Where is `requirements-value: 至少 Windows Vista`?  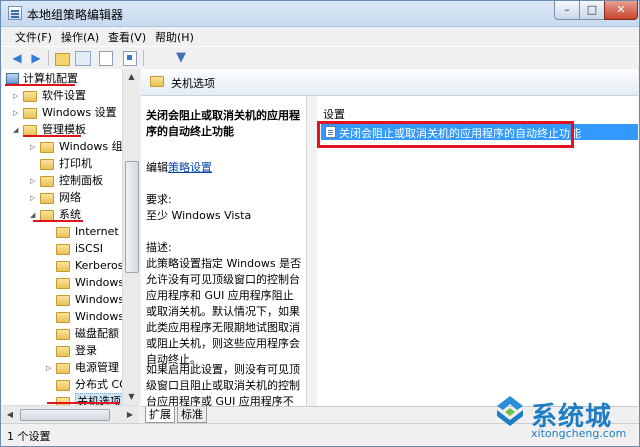 requirements-value: 至少 Windows Vista is located at coordinates (199, 215).